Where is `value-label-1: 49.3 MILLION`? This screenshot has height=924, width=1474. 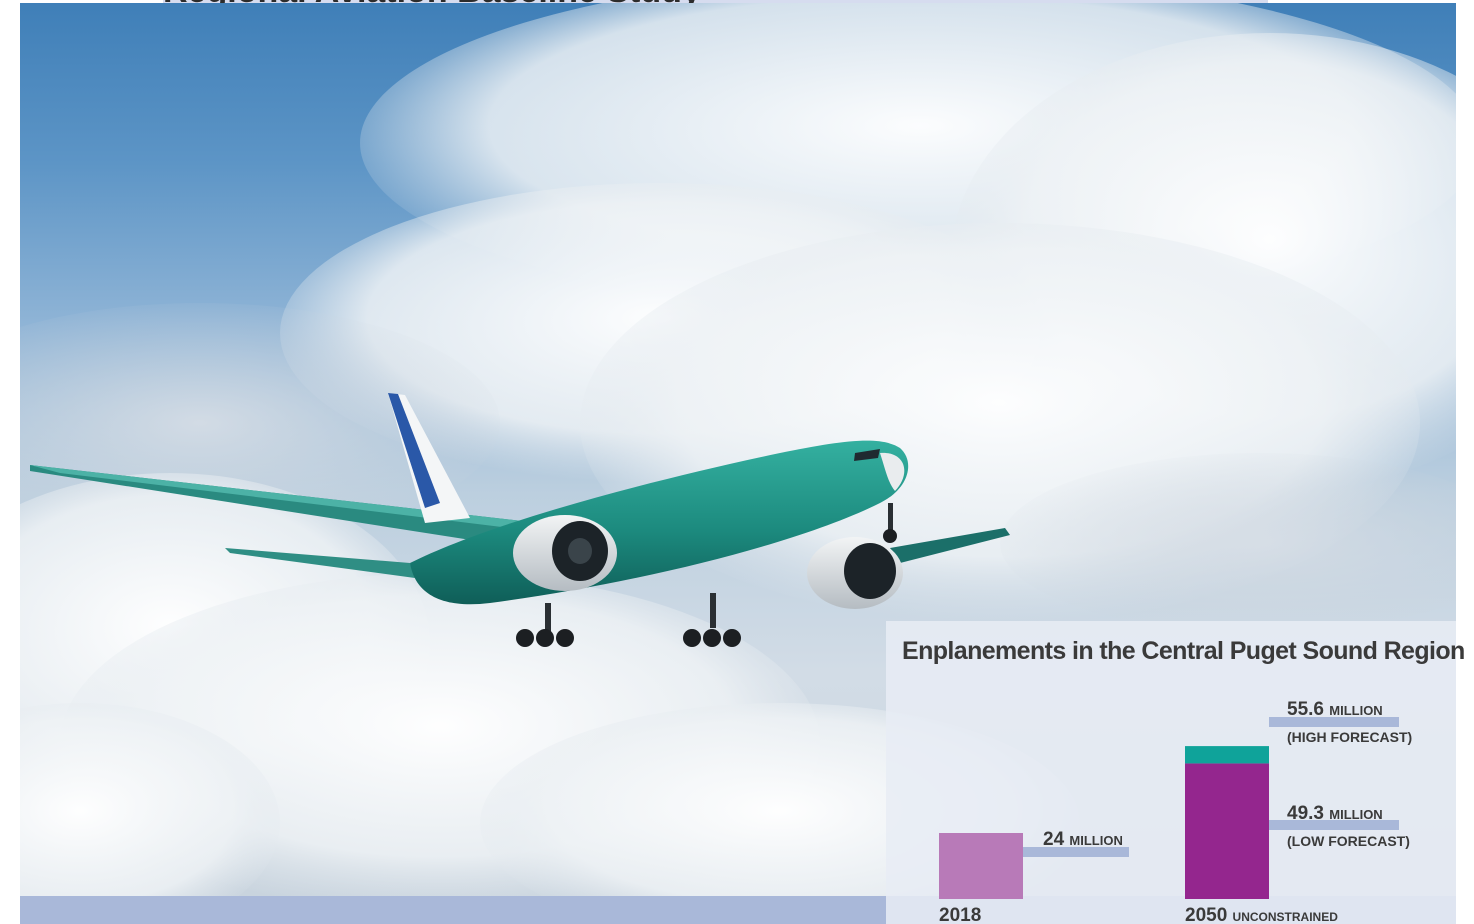
value-label-1: 49.3 MILLION is located at coordinates (1335, 813).